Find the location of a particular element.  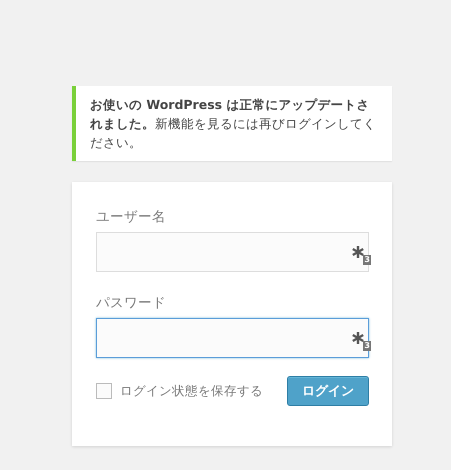

checkbox-label: ログイン状態を保存する is located at coordinates (191, 391).